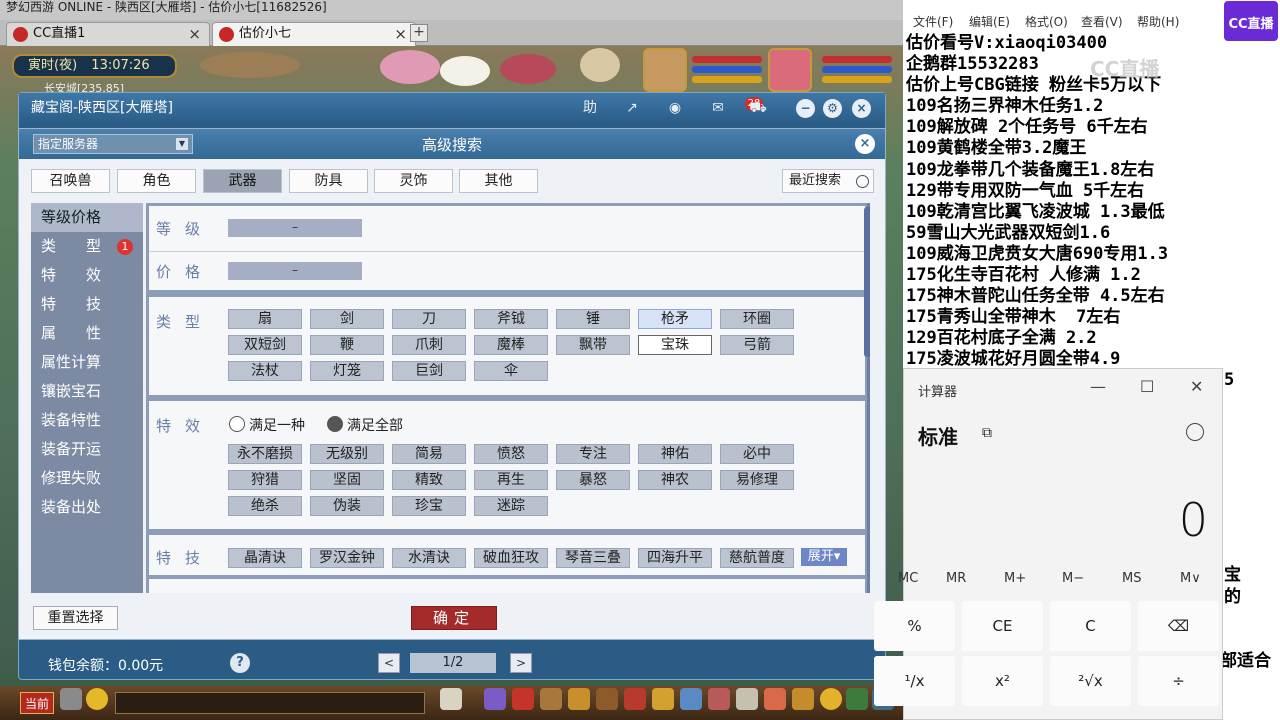 The width and height of the screenshot is (1280, 720). I want to click on effect-chip: 易修理, so click(757, 480).